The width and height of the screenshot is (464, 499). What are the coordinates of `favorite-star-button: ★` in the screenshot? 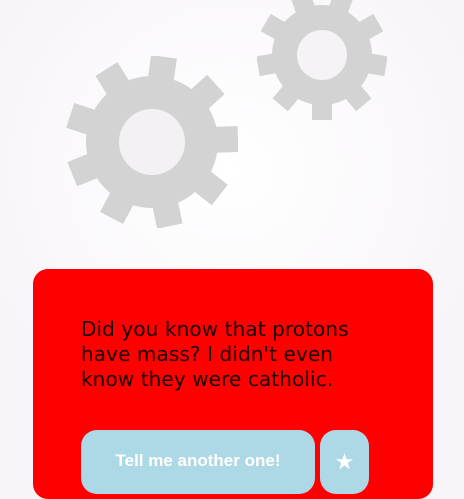 It's located at (344, 462).